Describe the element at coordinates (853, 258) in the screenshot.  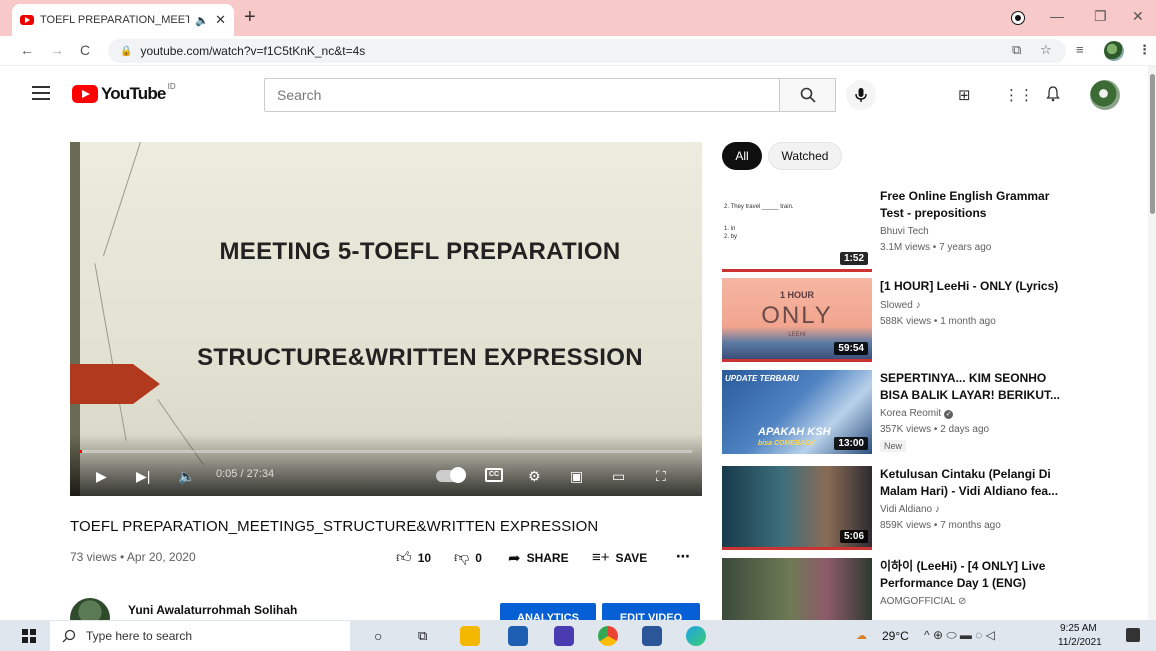
I see `video-duration: 1:52` at that location.